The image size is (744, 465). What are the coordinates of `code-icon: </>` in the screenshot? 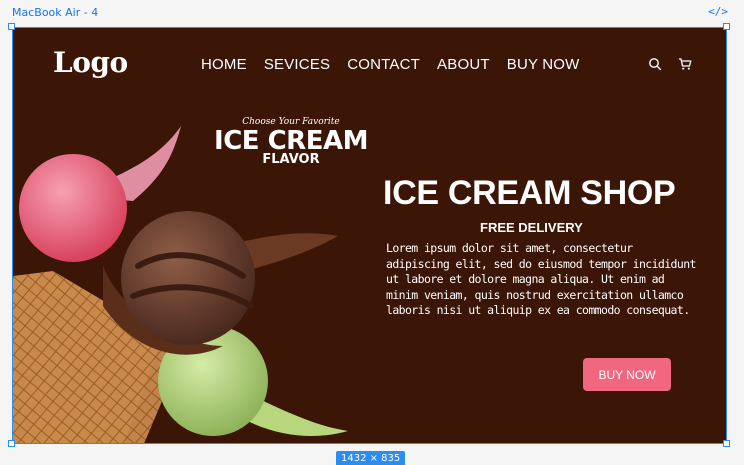 It's located at (718, 11).